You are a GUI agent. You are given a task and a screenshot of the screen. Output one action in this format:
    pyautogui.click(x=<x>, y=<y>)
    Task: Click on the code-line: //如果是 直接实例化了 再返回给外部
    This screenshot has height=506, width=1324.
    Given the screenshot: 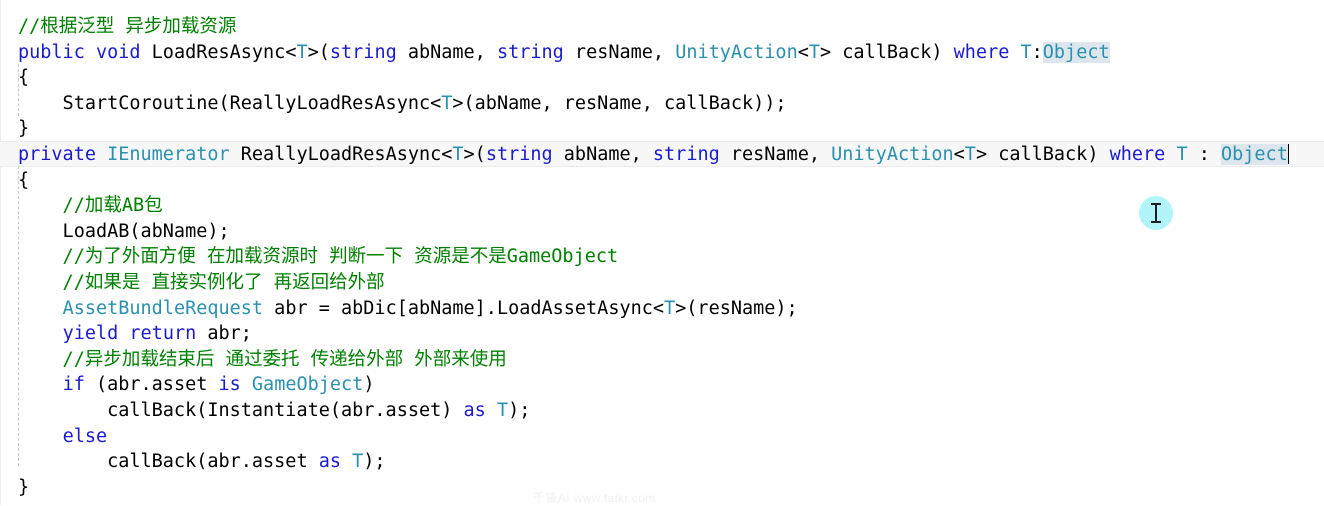 What is the action you would take?
    pyautogui.click(x=662, y=283)
    